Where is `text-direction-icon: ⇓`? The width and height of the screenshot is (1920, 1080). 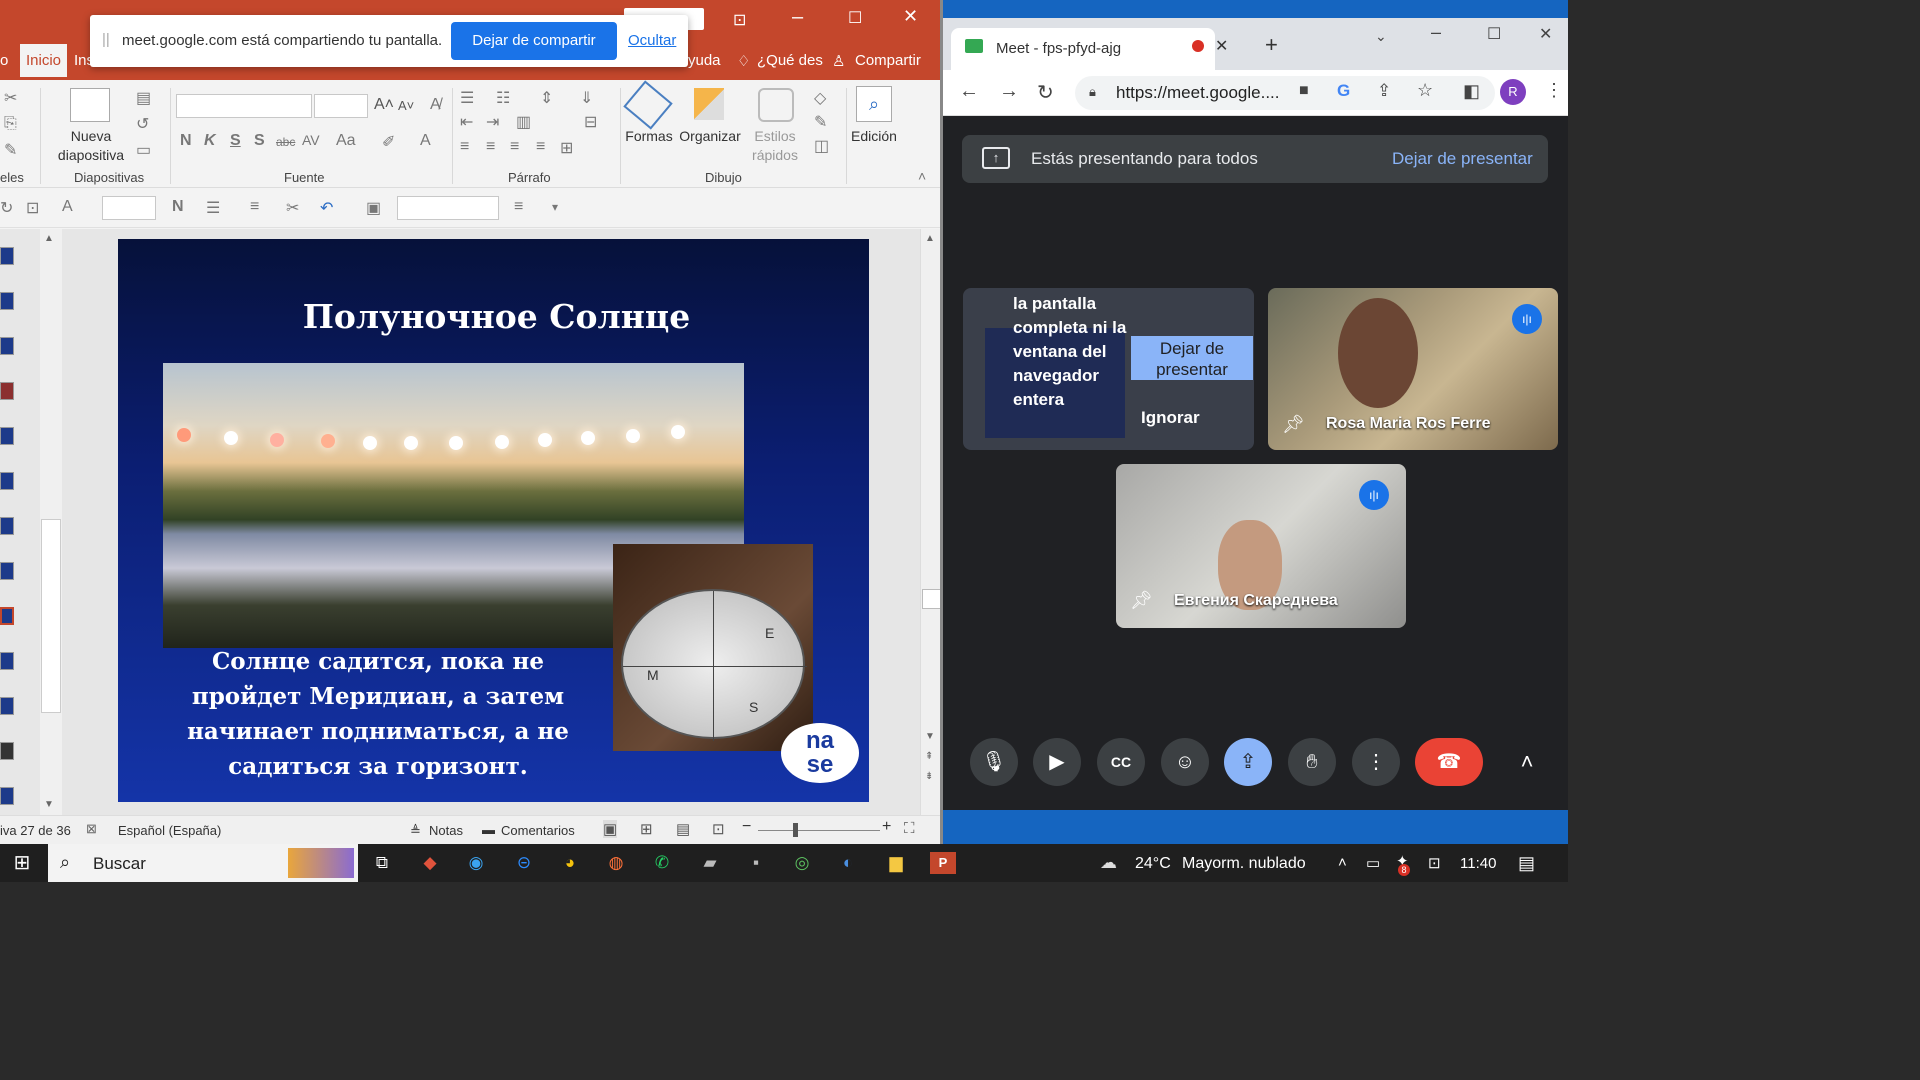
text-direction-icon: ⇓ is located at coordinates (586, 98).